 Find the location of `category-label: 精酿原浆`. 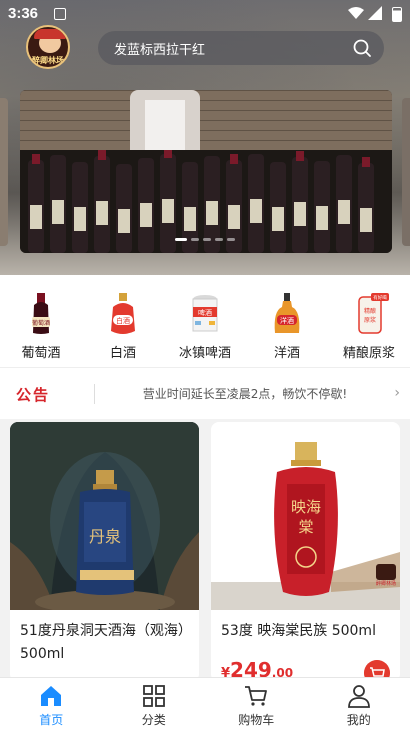

category-label: 精酿原浆 is located at coordinates (368, 353).